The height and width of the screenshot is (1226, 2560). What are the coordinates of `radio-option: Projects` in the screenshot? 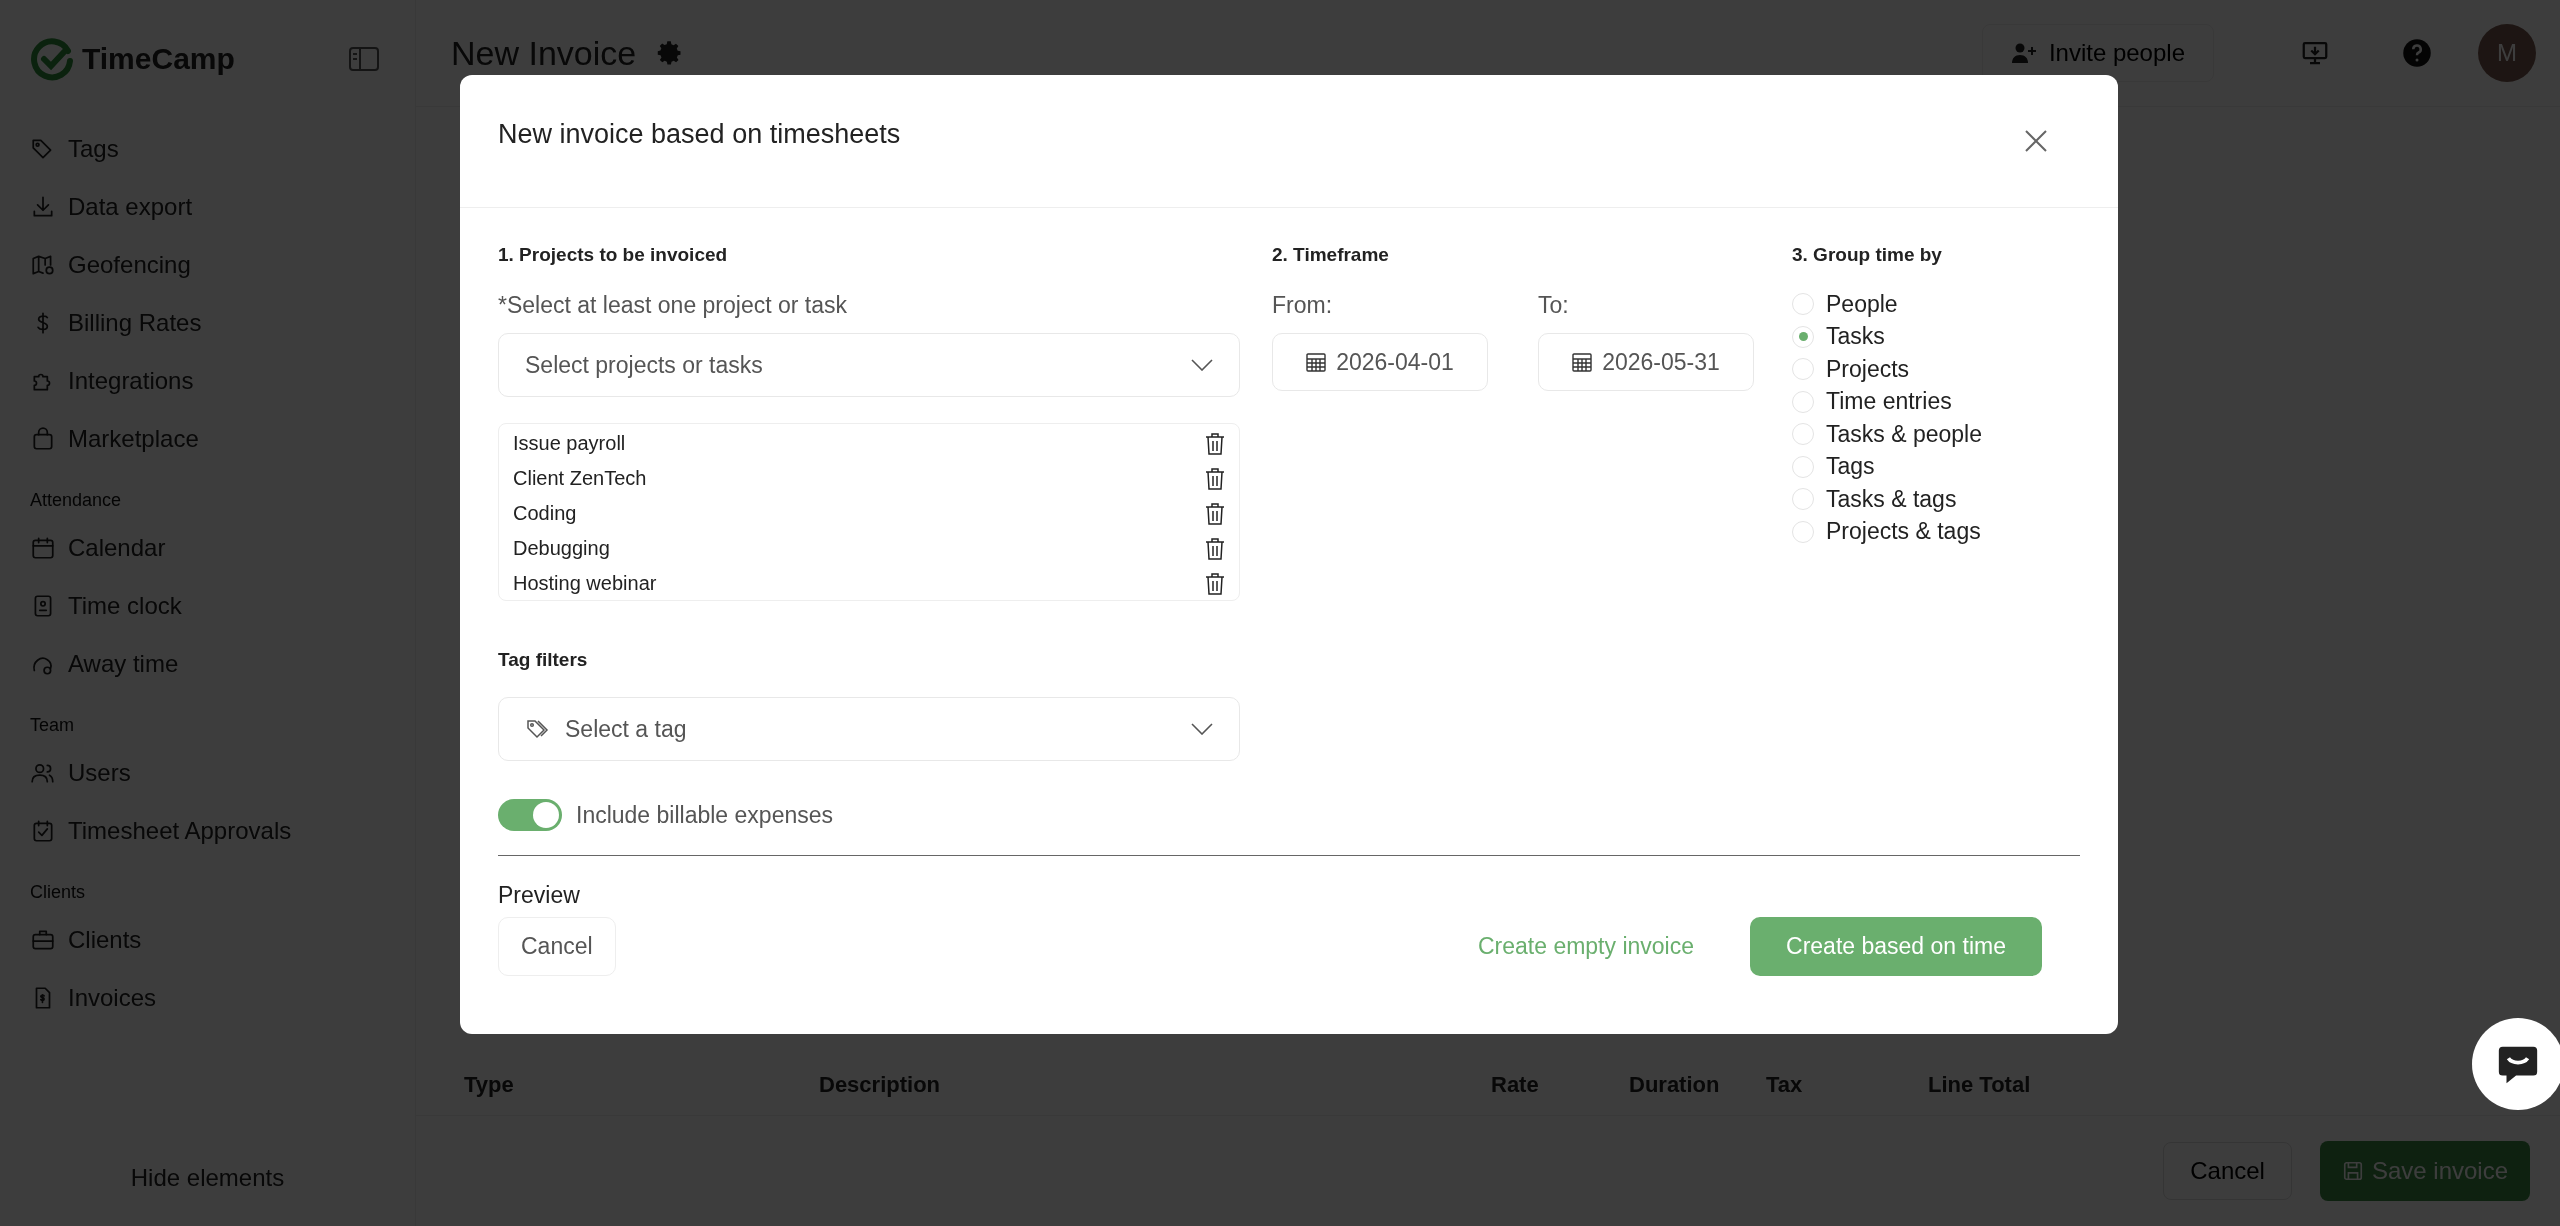 It's located at (1936, 369).